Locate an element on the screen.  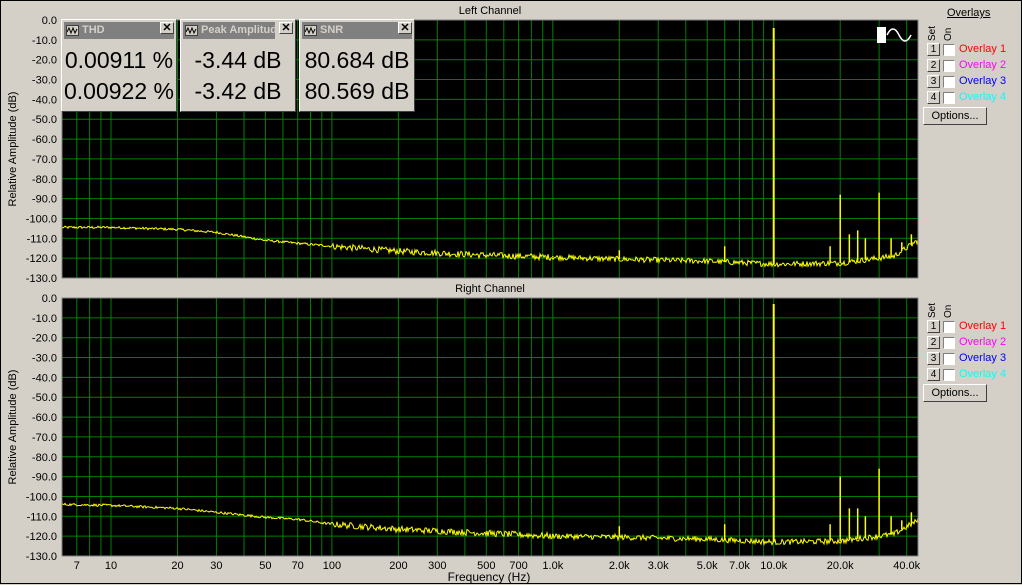
snr-right-value: 80.569 dB is located at coordinates (357, 91).